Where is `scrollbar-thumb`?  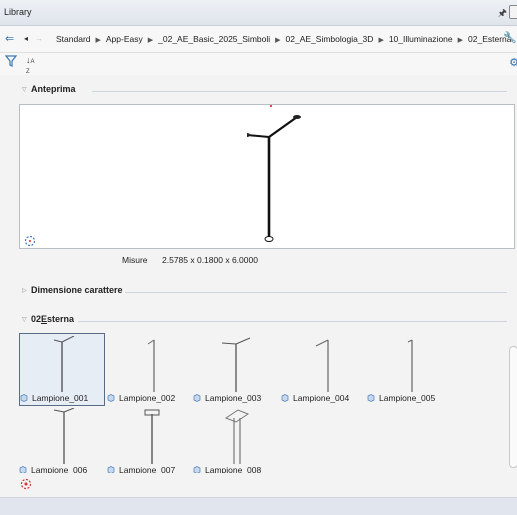 scrollbar-thumb is located at coordinates (513, 407).